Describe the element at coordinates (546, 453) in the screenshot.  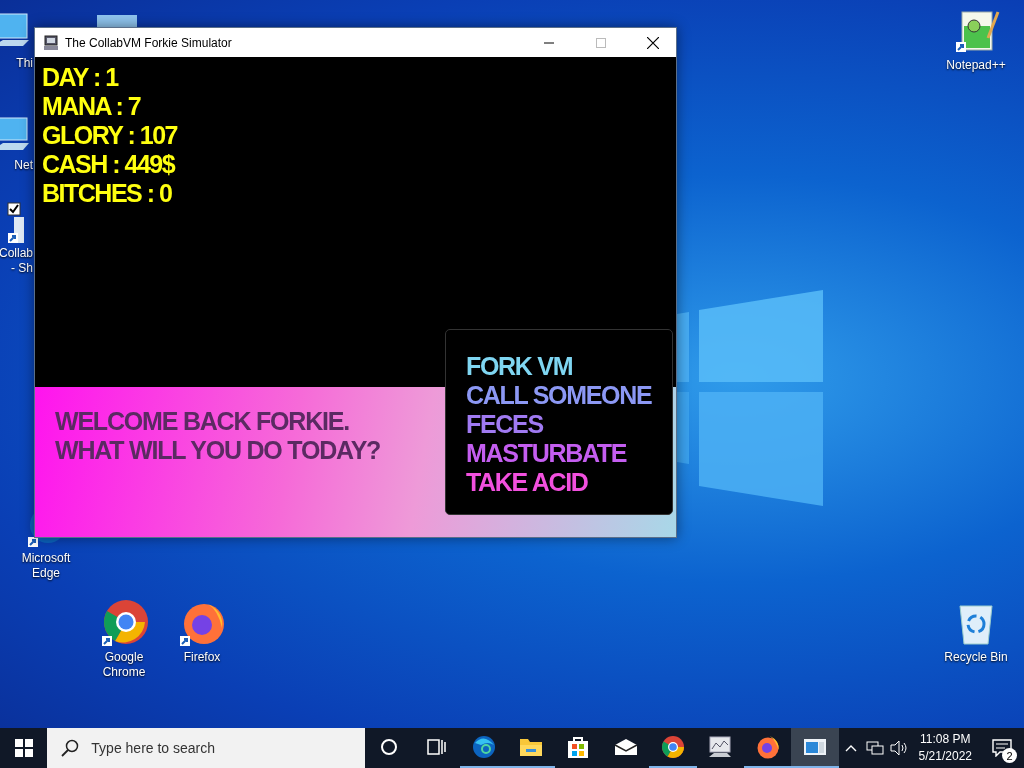
I see `menu-option: MASTURBATE` at that location.